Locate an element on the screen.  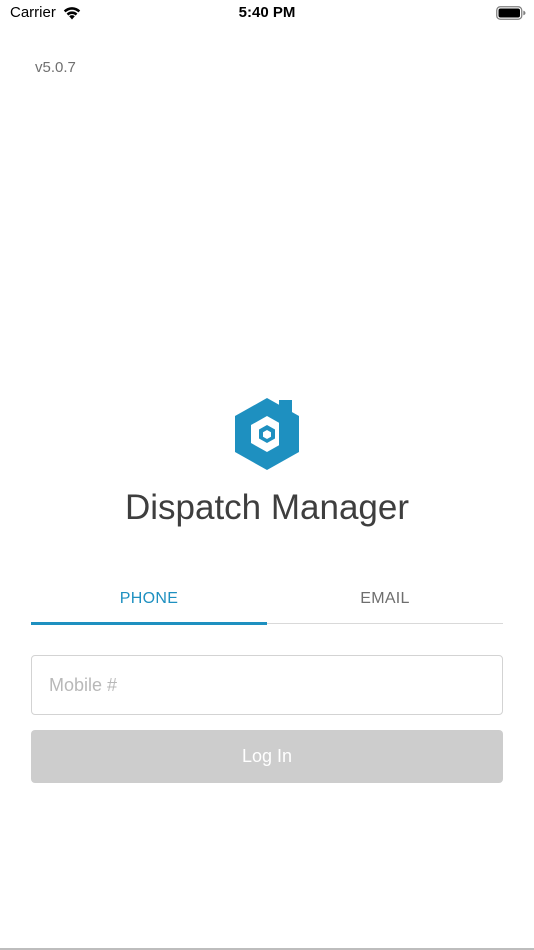
battery-icon is located at coordinates (511, 13).